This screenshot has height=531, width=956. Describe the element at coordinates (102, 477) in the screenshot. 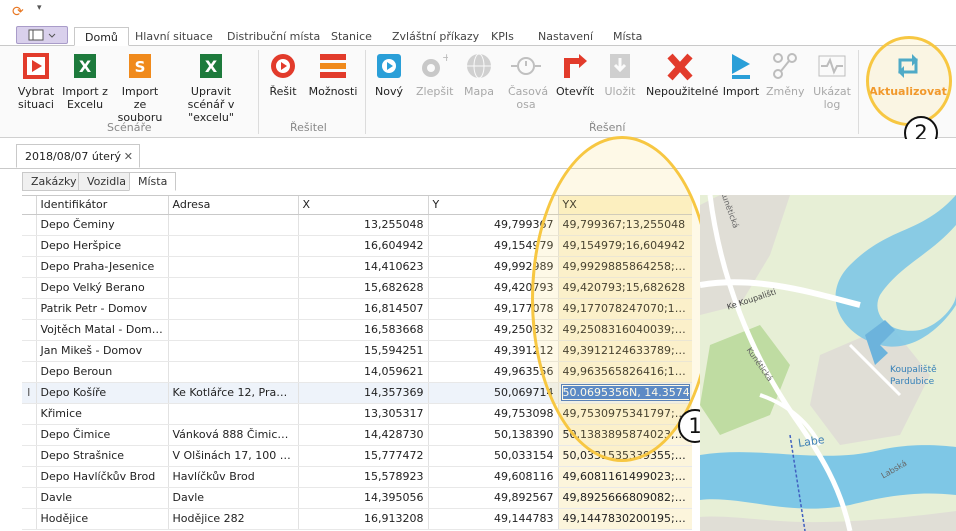

I see `cell-id: Depo Havlíčkův Brod` at that location.